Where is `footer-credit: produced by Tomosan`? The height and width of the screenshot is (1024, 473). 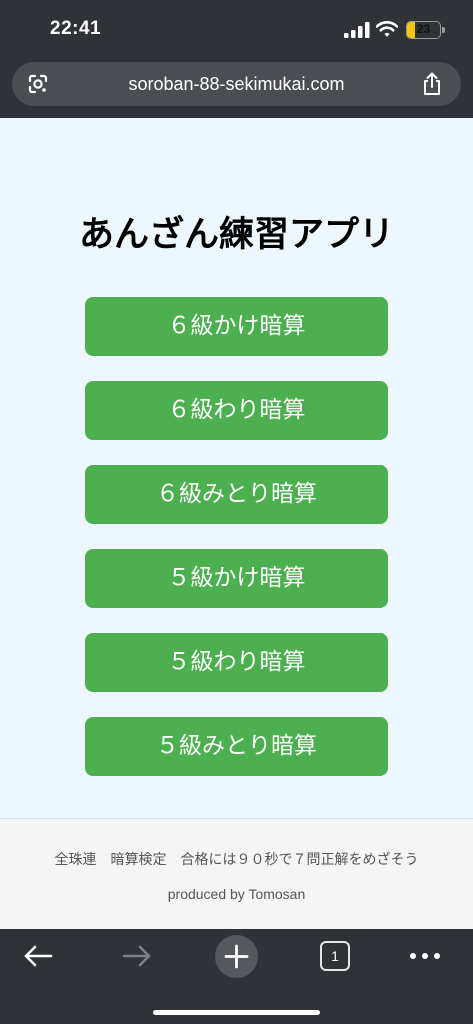
footer-credit: produced by Tomosan is located at coordinates (236, 894).